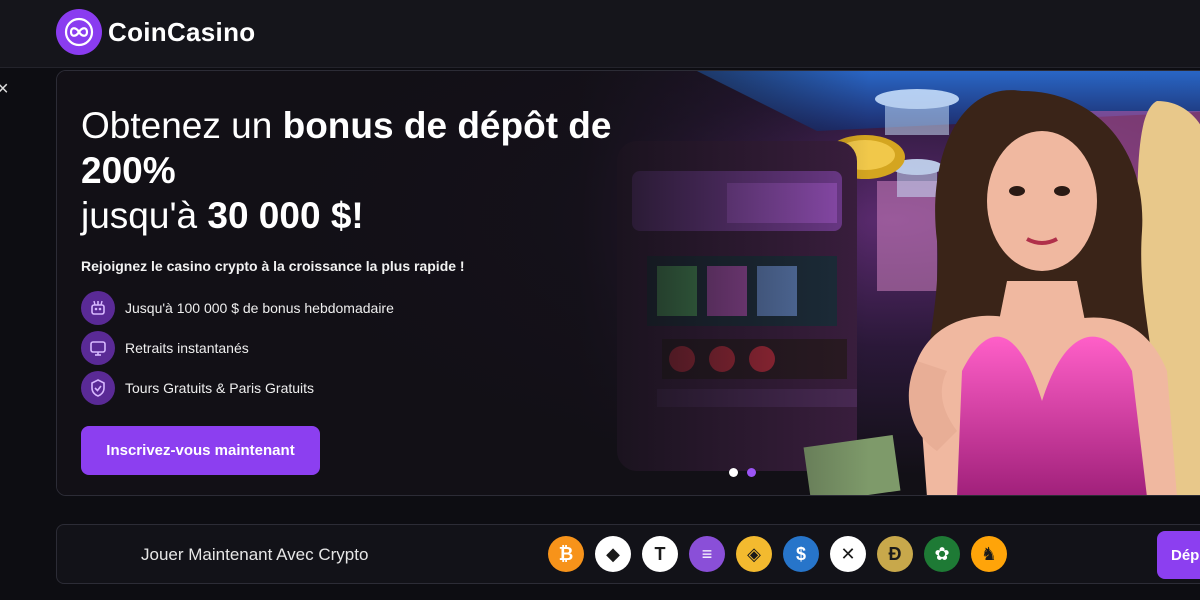 The image size is (1200, 600). Describe the element at coordinates (200, 450) in the screenshot. I see `signup-button: Inscrivez-vous maintenant` at that location.